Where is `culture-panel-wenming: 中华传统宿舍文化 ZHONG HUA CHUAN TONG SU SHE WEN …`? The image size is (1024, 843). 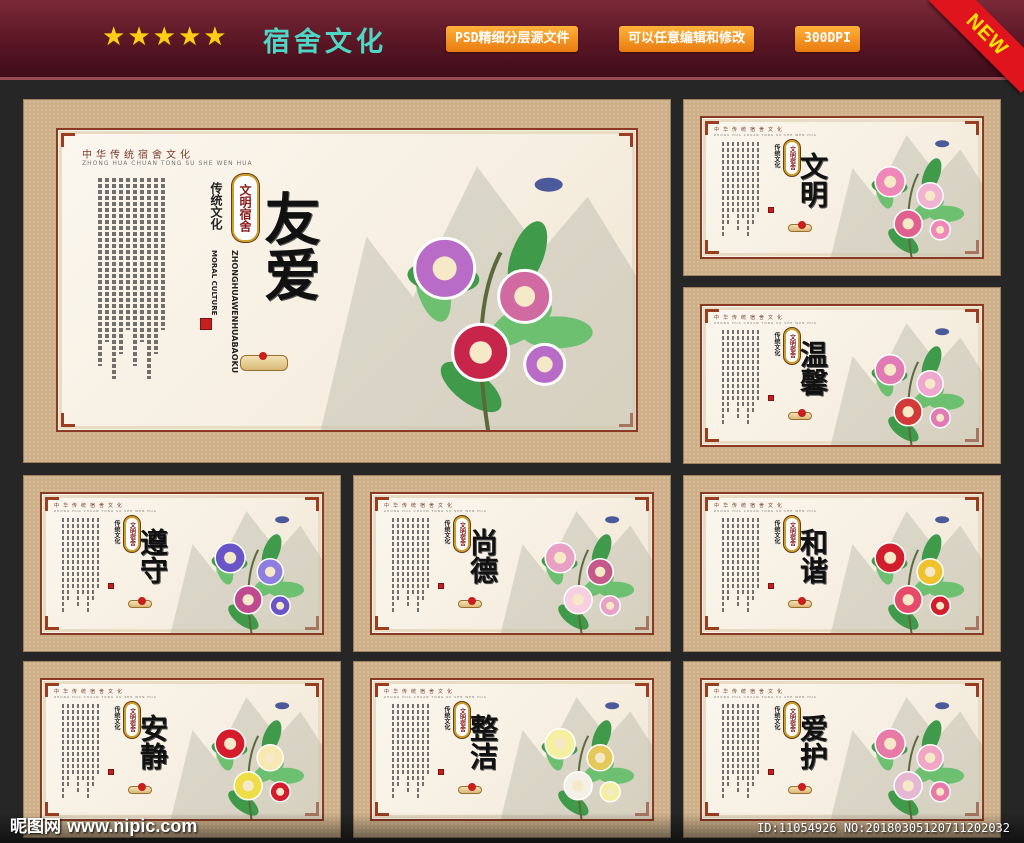
culture-panel-wenming: 中华传统宿舍文化 ZHONG HUA CHUAN TONG SU SHE WEN … is located at coordinates (842, 187).